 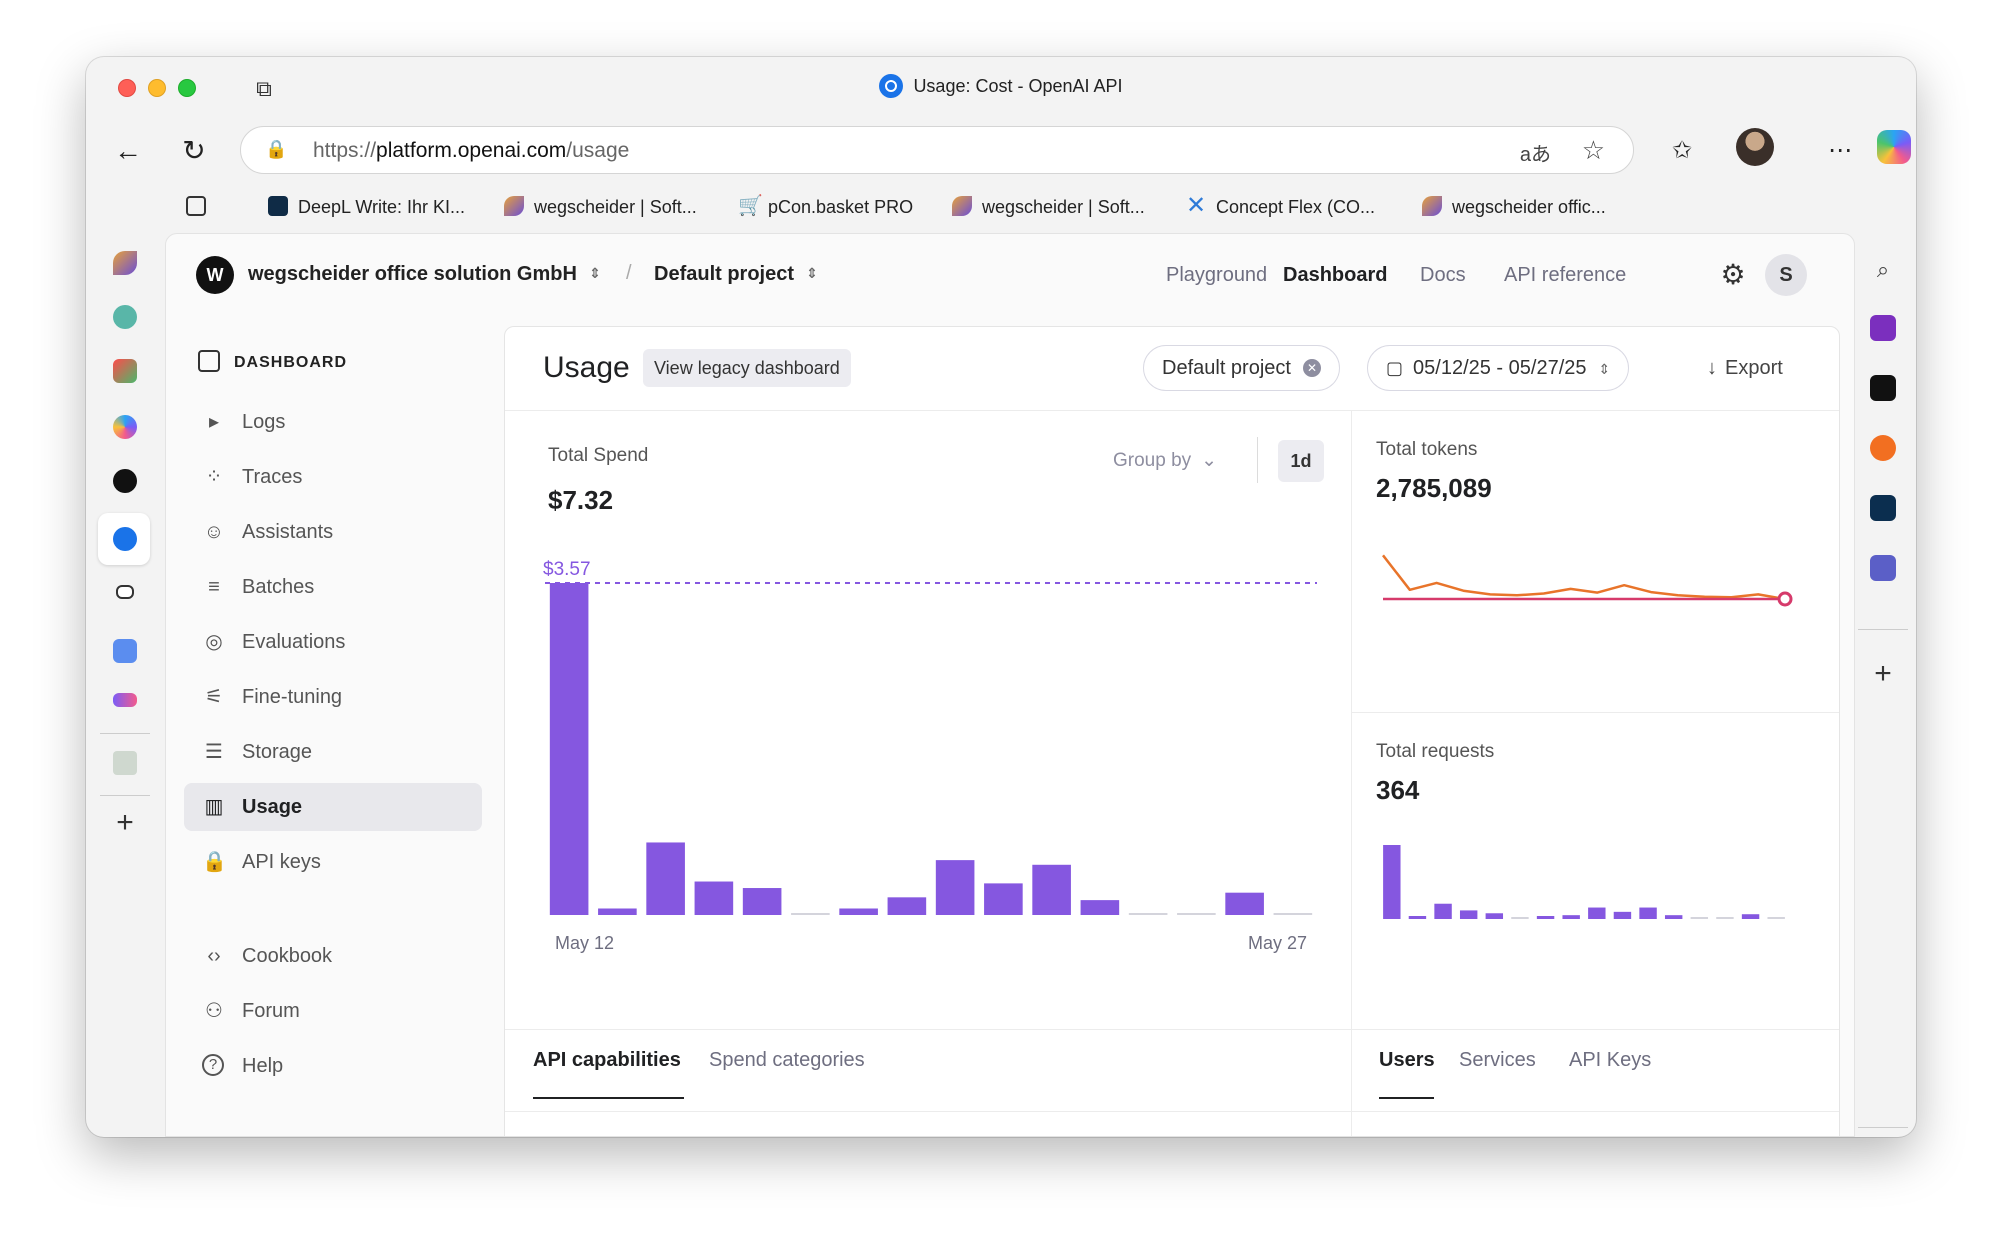 What do you see at coordinates (1883, 270) in the screenshot?
I see `search-icon: ⌕` at bounding box center [1883, 270].